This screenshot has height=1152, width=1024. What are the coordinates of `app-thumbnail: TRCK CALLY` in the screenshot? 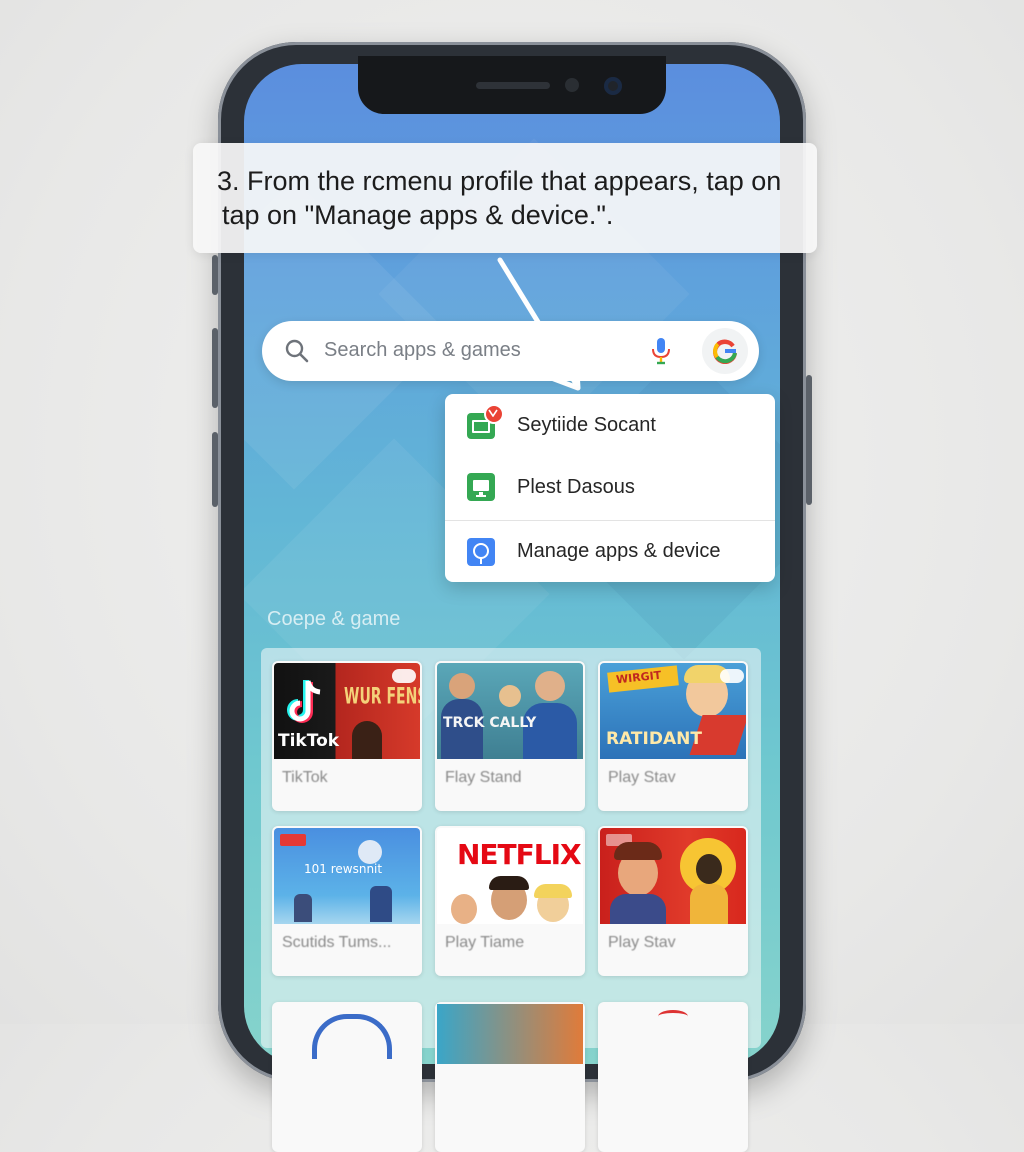 It's located at (510, 711).